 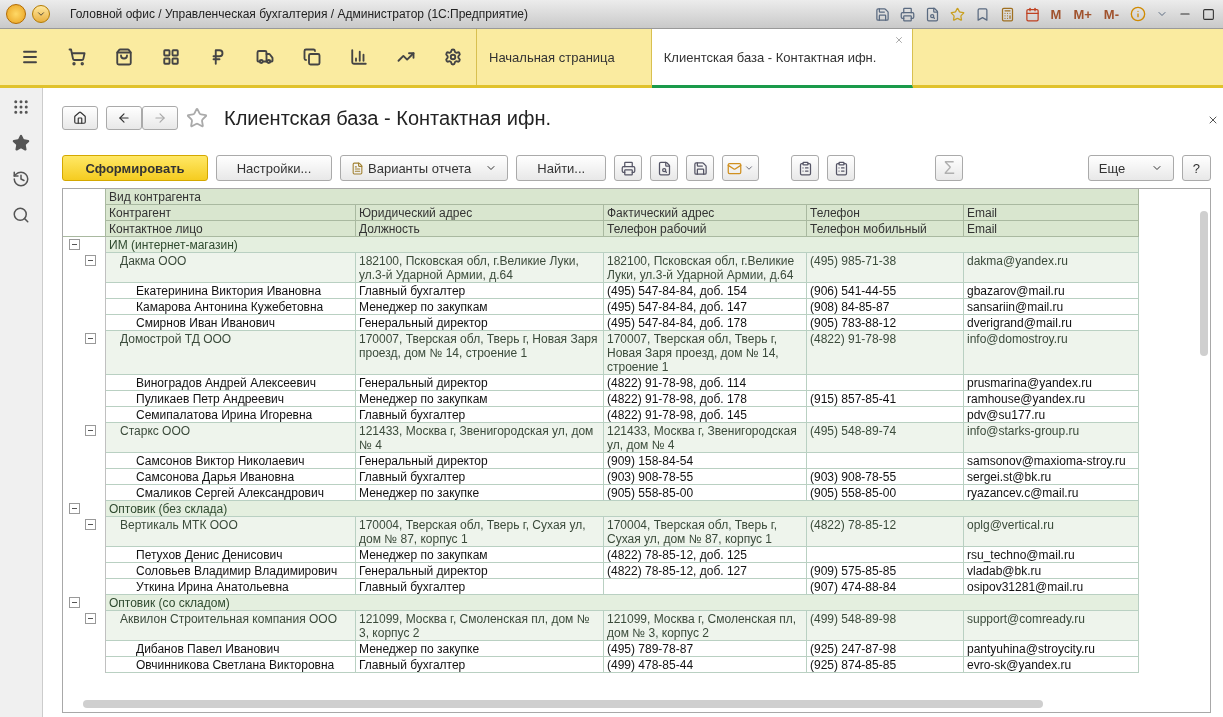 I want to click on column-header: Контрагент, so click(x=231, y=213).